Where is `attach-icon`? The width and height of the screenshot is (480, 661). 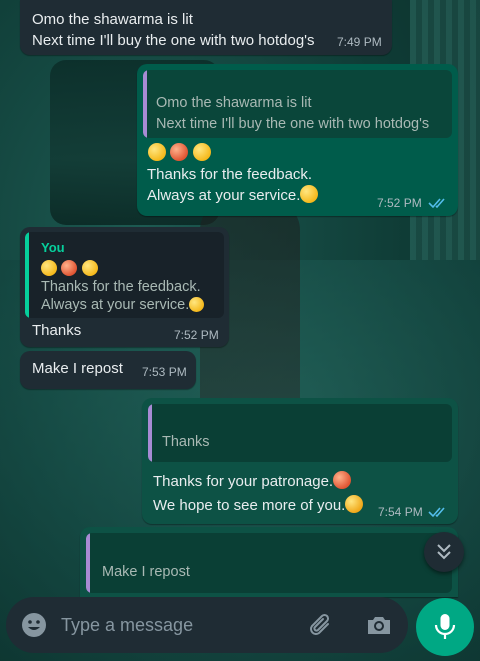 attach-icon is located at coordinates (321, 625).